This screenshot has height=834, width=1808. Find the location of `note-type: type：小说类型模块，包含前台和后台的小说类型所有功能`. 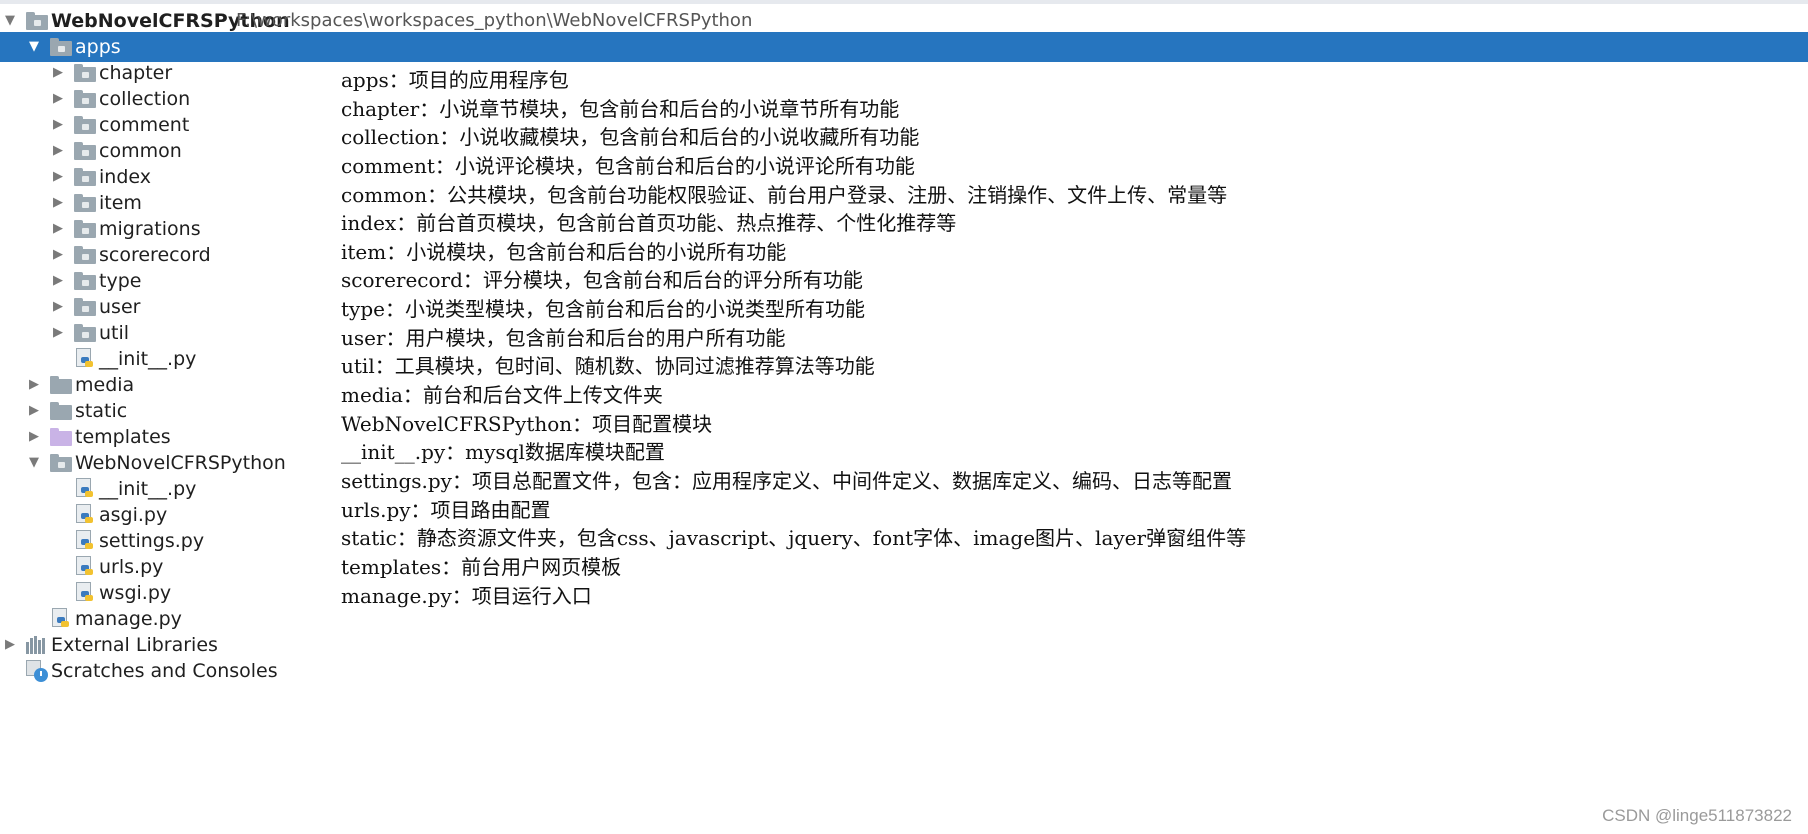

note-type: type：小说类型模块，包含前台和后台的小说类型所有功能 is located at coordinates (603, 309).